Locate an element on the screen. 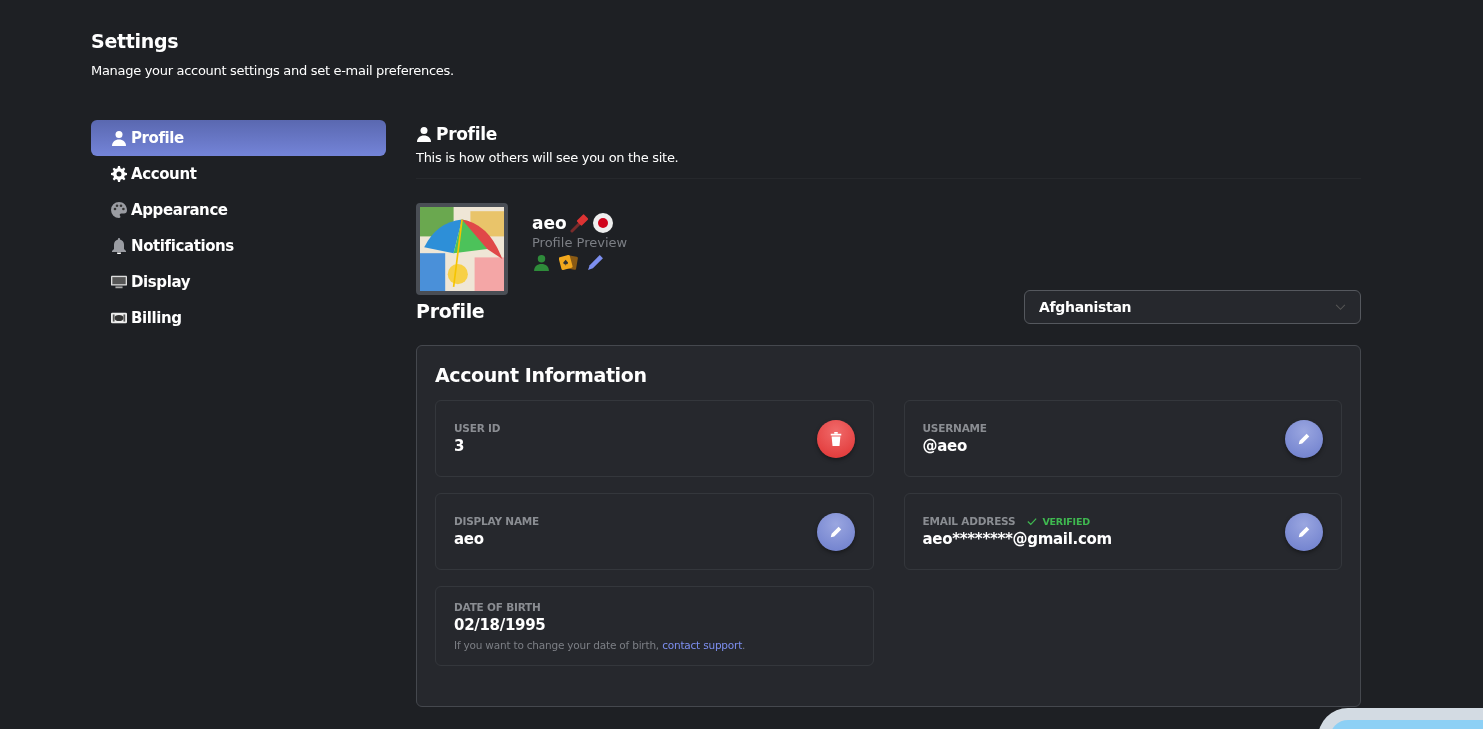 This screenshot has height=729, width=1483. field-value: aeo is located at coordinates (469, 539).